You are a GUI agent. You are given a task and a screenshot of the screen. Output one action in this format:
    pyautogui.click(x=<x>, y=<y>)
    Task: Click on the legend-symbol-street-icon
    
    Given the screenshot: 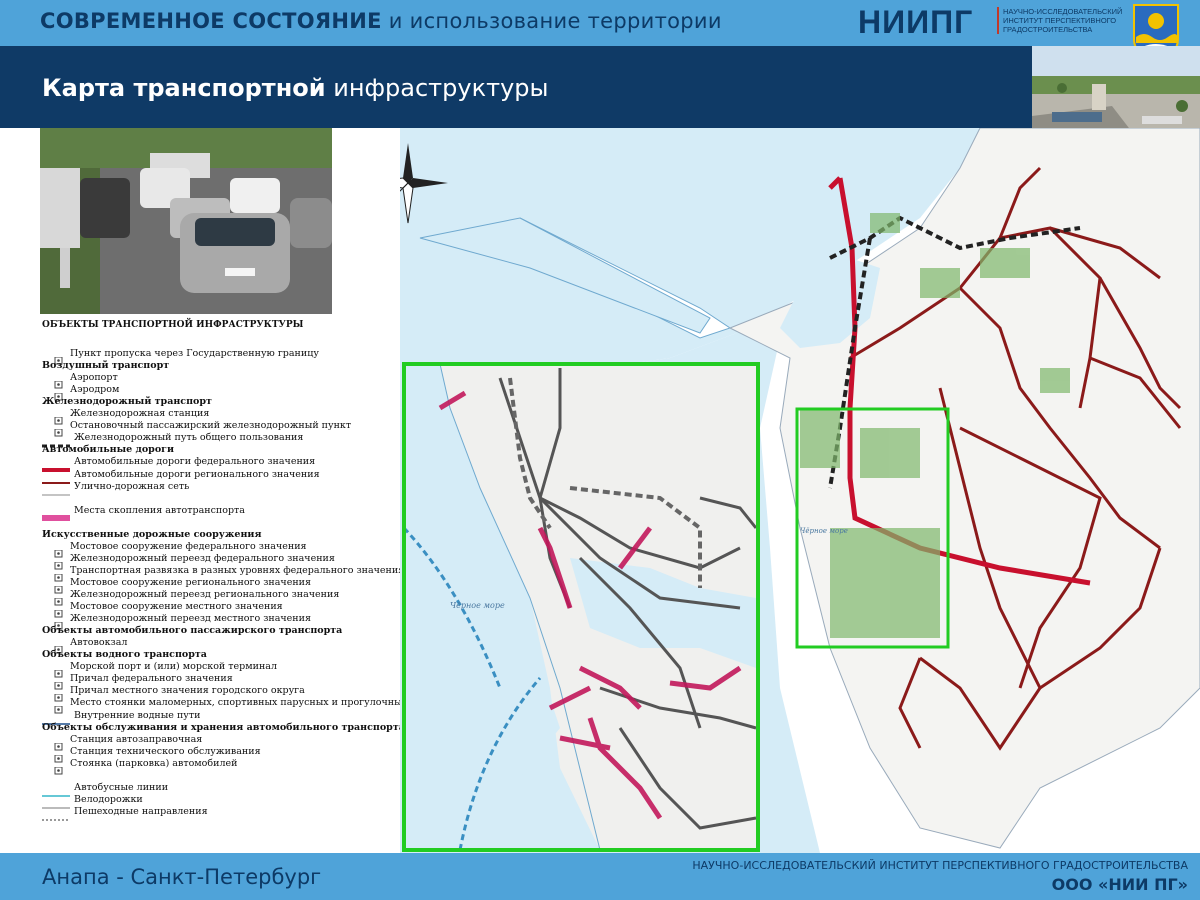 What is the action you would take?
    pyautogui.click(x=56, y=492)
    